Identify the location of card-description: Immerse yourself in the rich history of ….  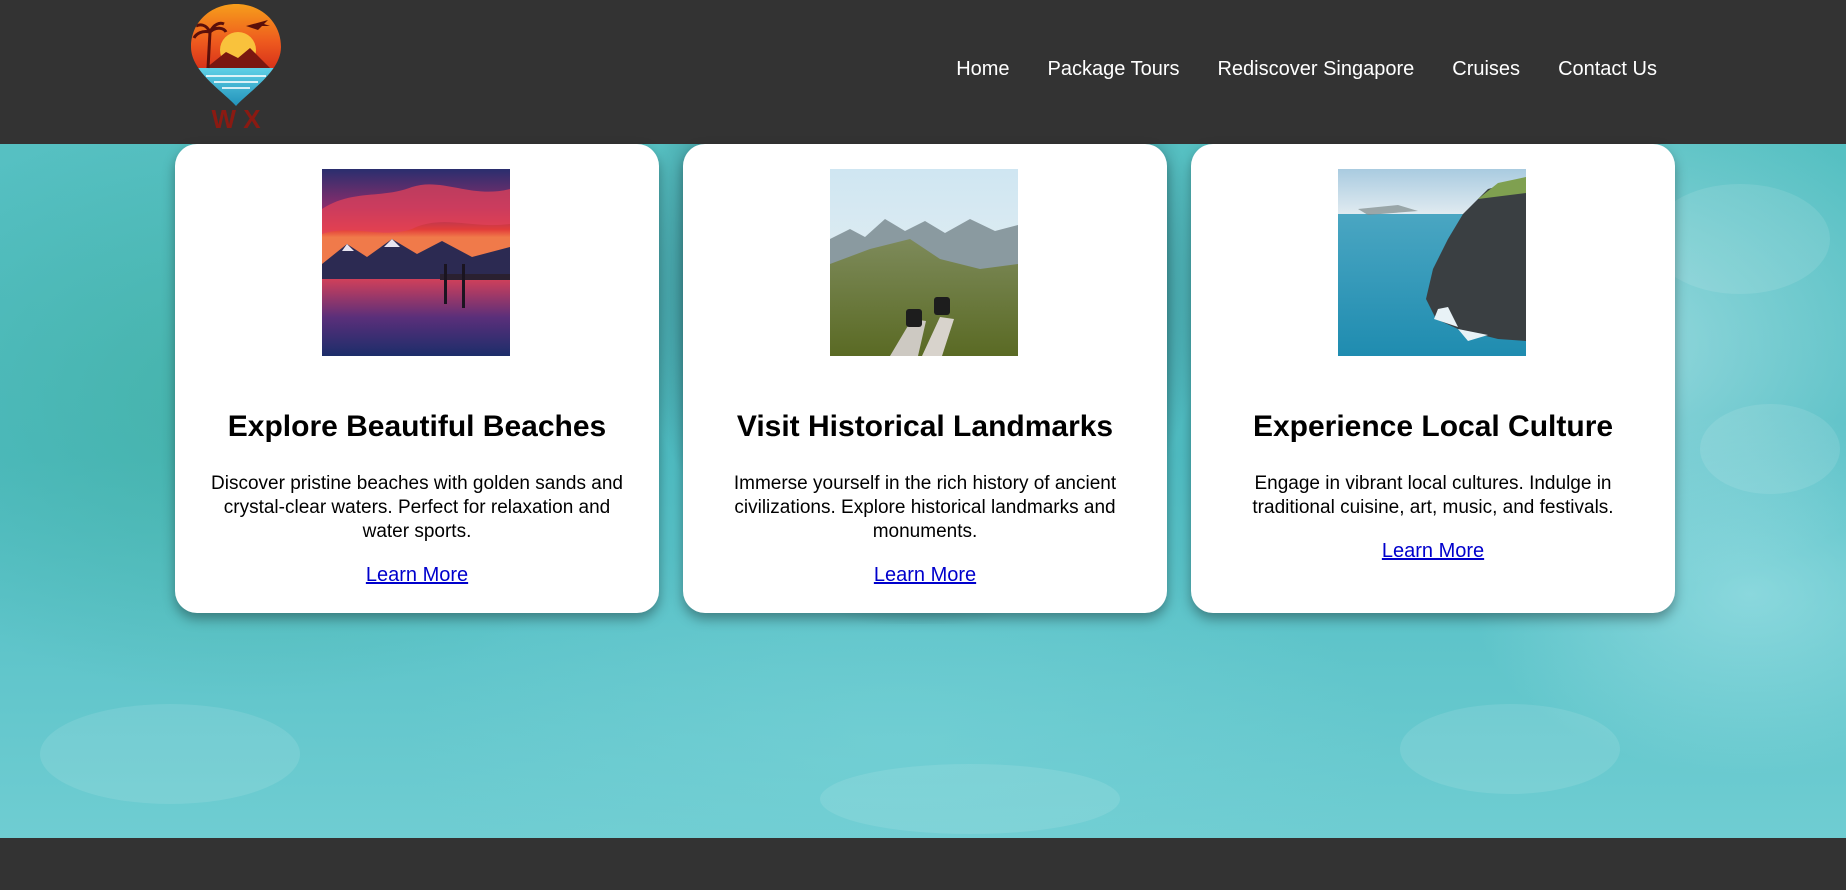
(925, 507).